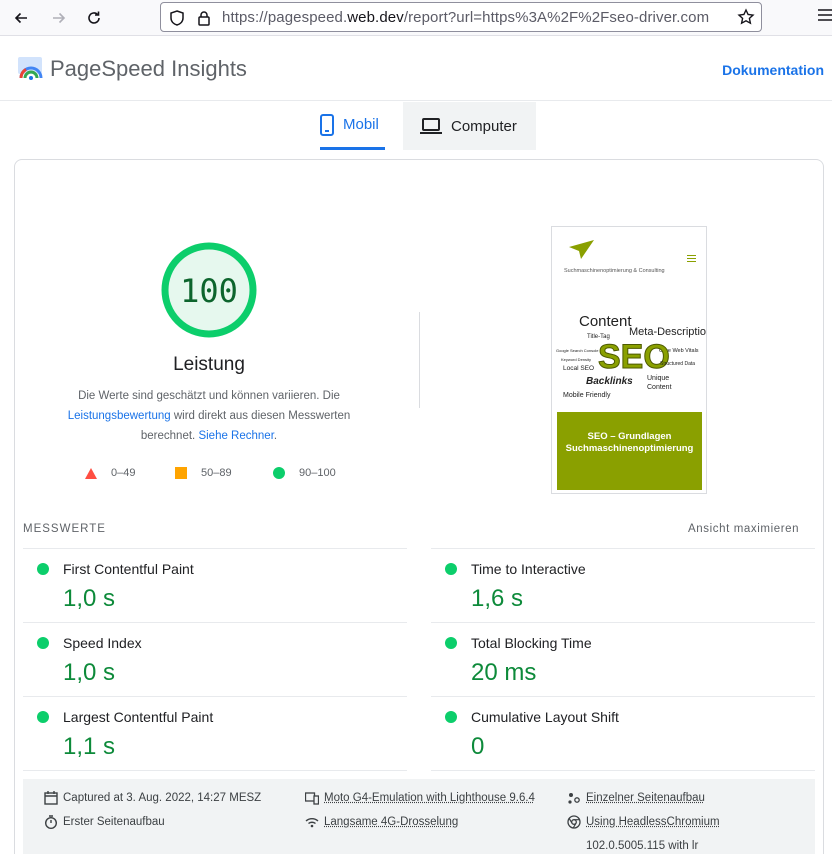 The image size is (832, 854). I want to click on tab-mobile-label: Mobil, so click(361, 124).